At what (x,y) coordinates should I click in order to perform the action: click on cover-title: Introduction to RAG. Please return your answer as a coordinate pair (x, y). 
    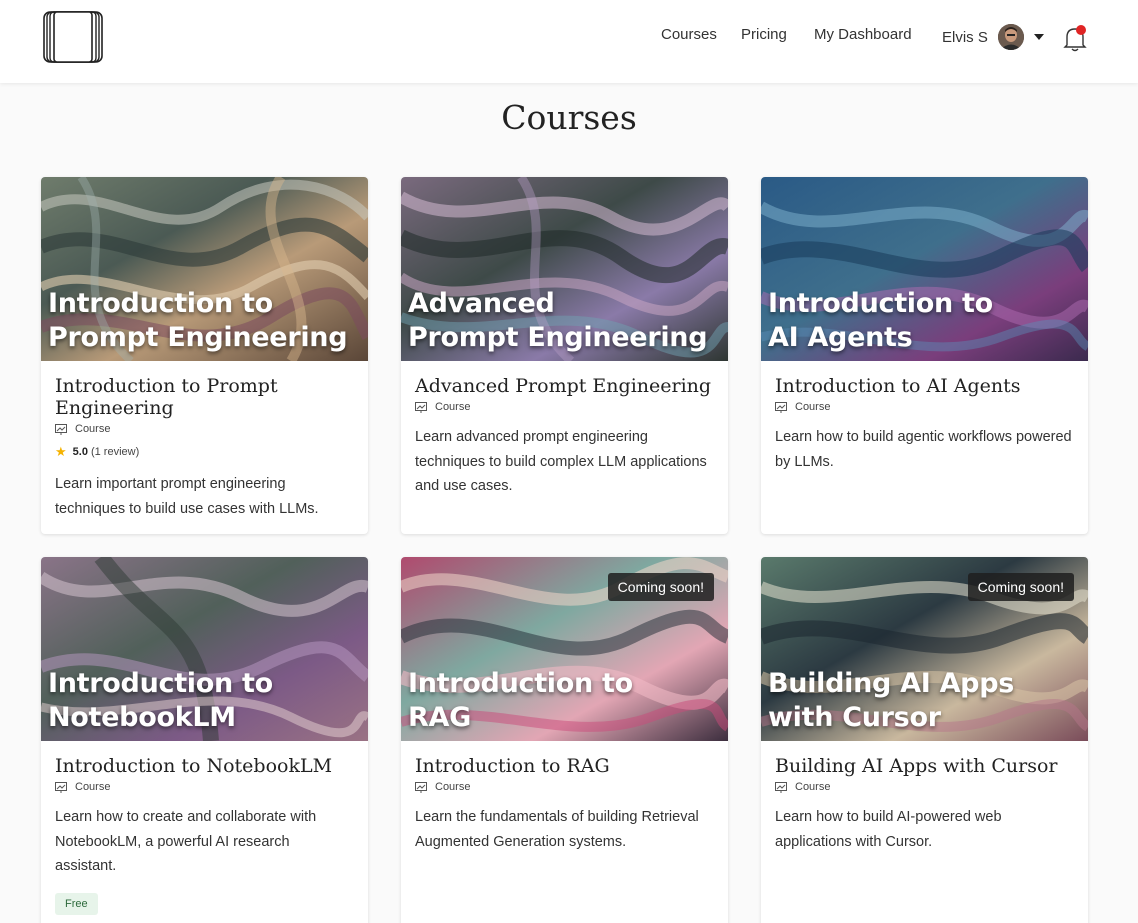
    Looking at the image, I should click on (520, 700).